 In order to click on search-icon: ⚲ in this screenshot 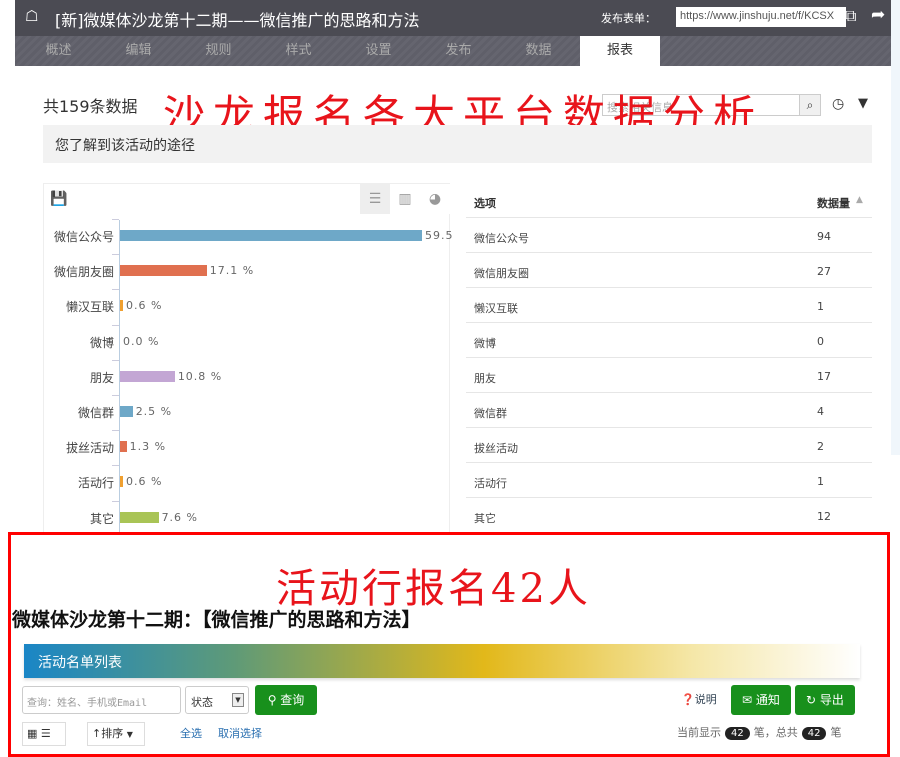, I will do `click(274, 700)`.